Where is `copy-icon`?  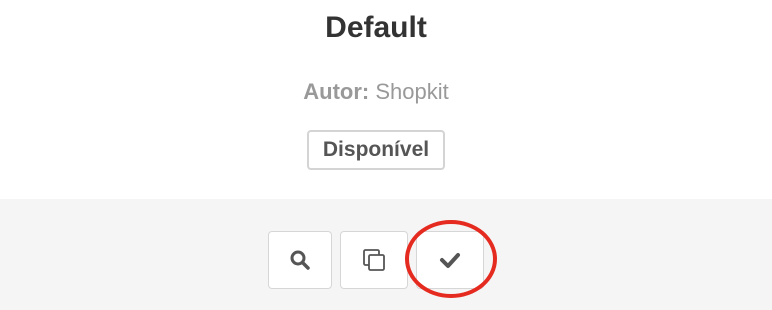
copy-icon is located at coordinates (374, 260).